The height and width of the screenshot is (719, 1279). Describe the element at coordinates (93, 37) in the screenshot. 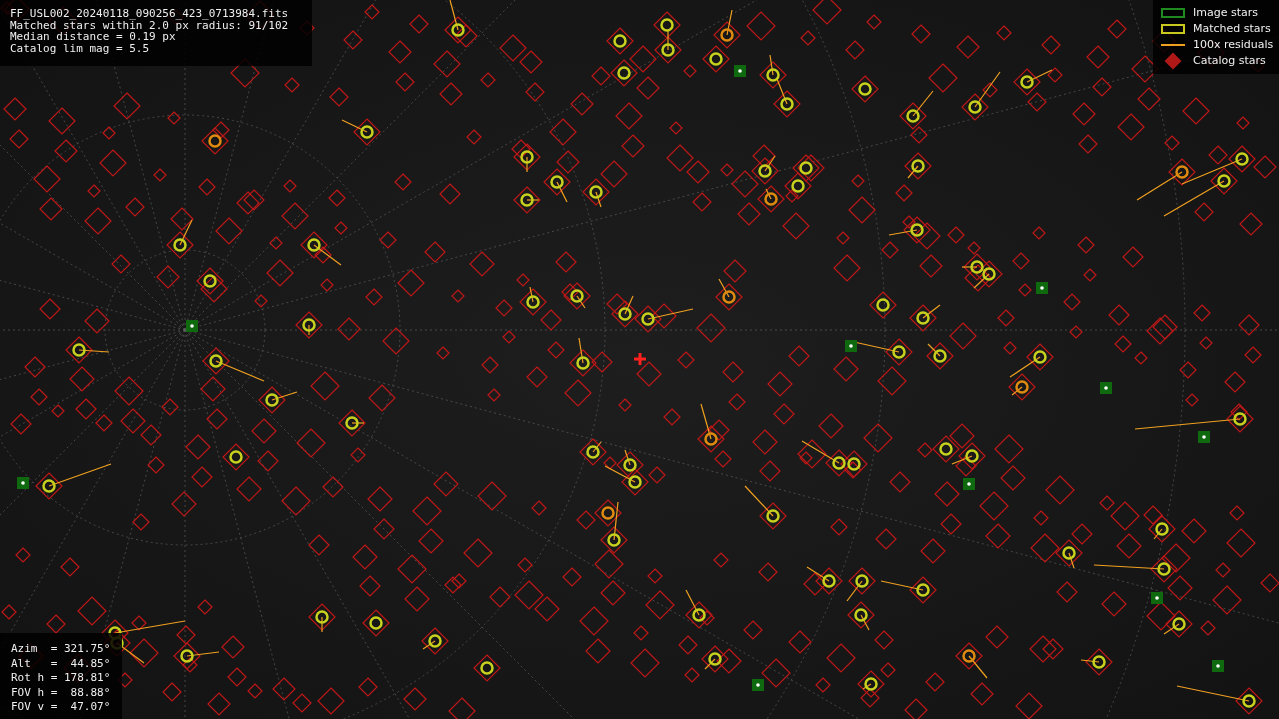

I see `info-text: Median distance = 0.19 px` at that location.